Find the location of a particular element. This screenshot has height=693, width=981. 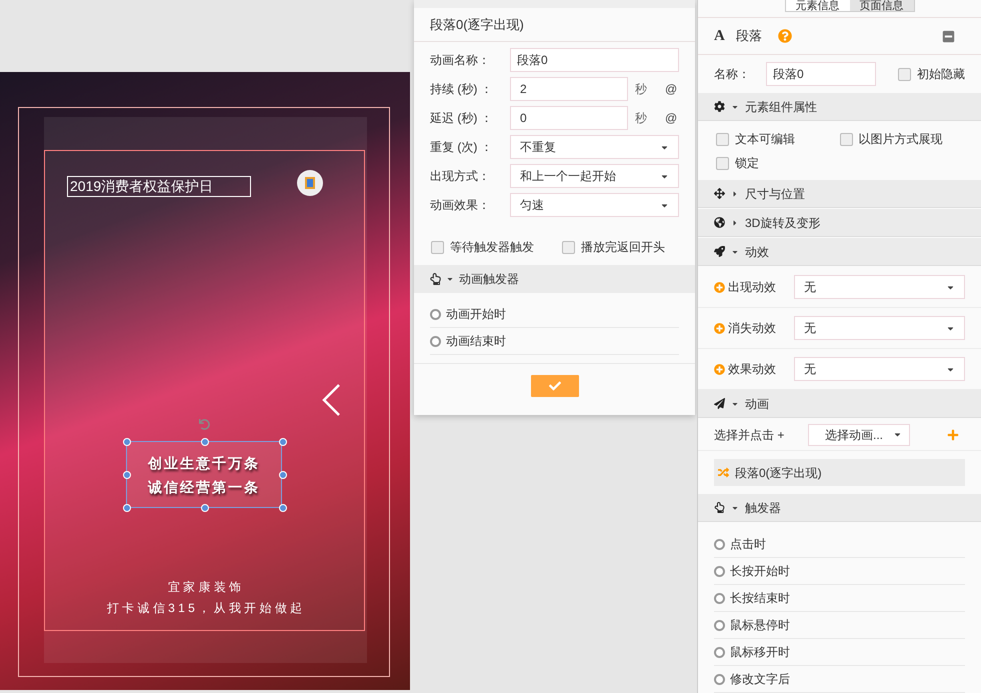

footer-text: 宜 家 康 装 饰 is located at coordinates (205, 587).